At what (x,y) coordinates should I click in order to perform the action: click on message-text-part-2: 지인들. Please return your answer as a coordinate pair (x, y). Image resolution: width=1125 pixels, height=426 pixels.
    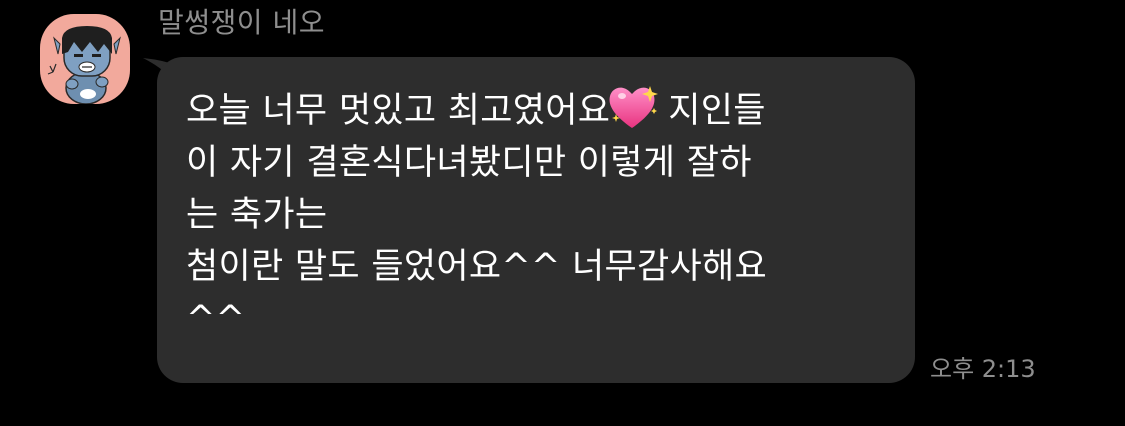
    Looking at the image, I should click on (717, 111).